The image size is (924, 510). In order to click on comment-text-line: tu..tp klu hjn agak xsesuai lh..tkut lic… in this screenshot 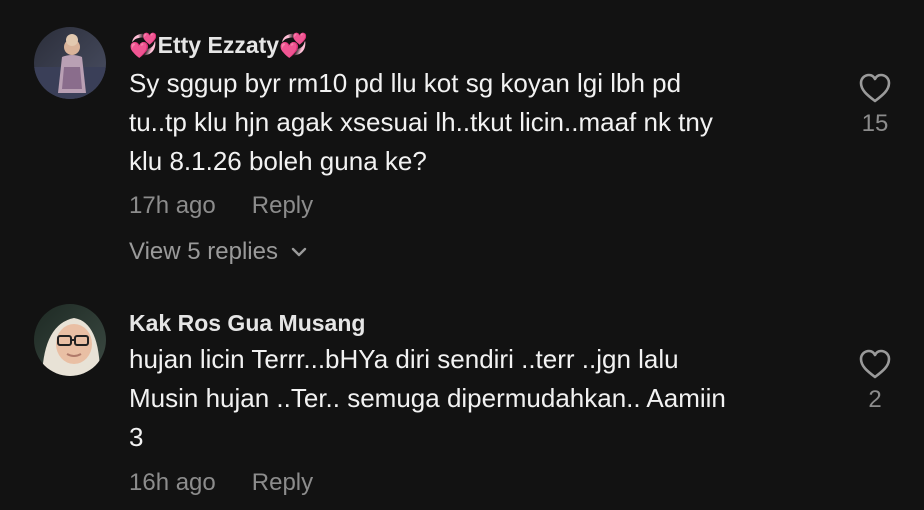, I will do `click(421, 122)`.